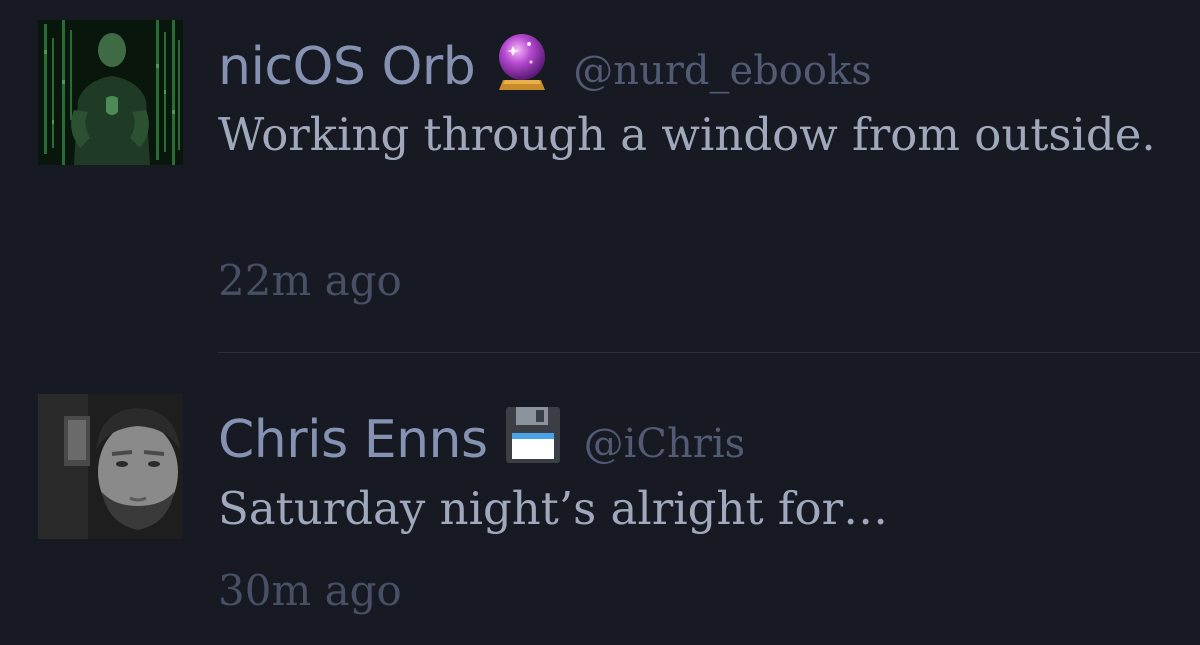 This screenshot has height=645, width=1200. What do you see at coordinates (533, 434) in the screenshot?
I see `floppy-disk-icon` at bounding box center [533, 434].